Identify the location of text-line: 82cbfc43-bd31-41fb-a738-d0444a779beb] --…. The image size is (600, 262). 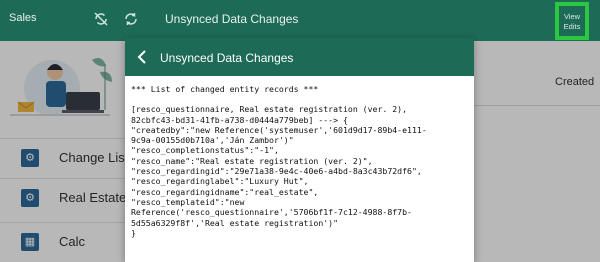
(239, 119).